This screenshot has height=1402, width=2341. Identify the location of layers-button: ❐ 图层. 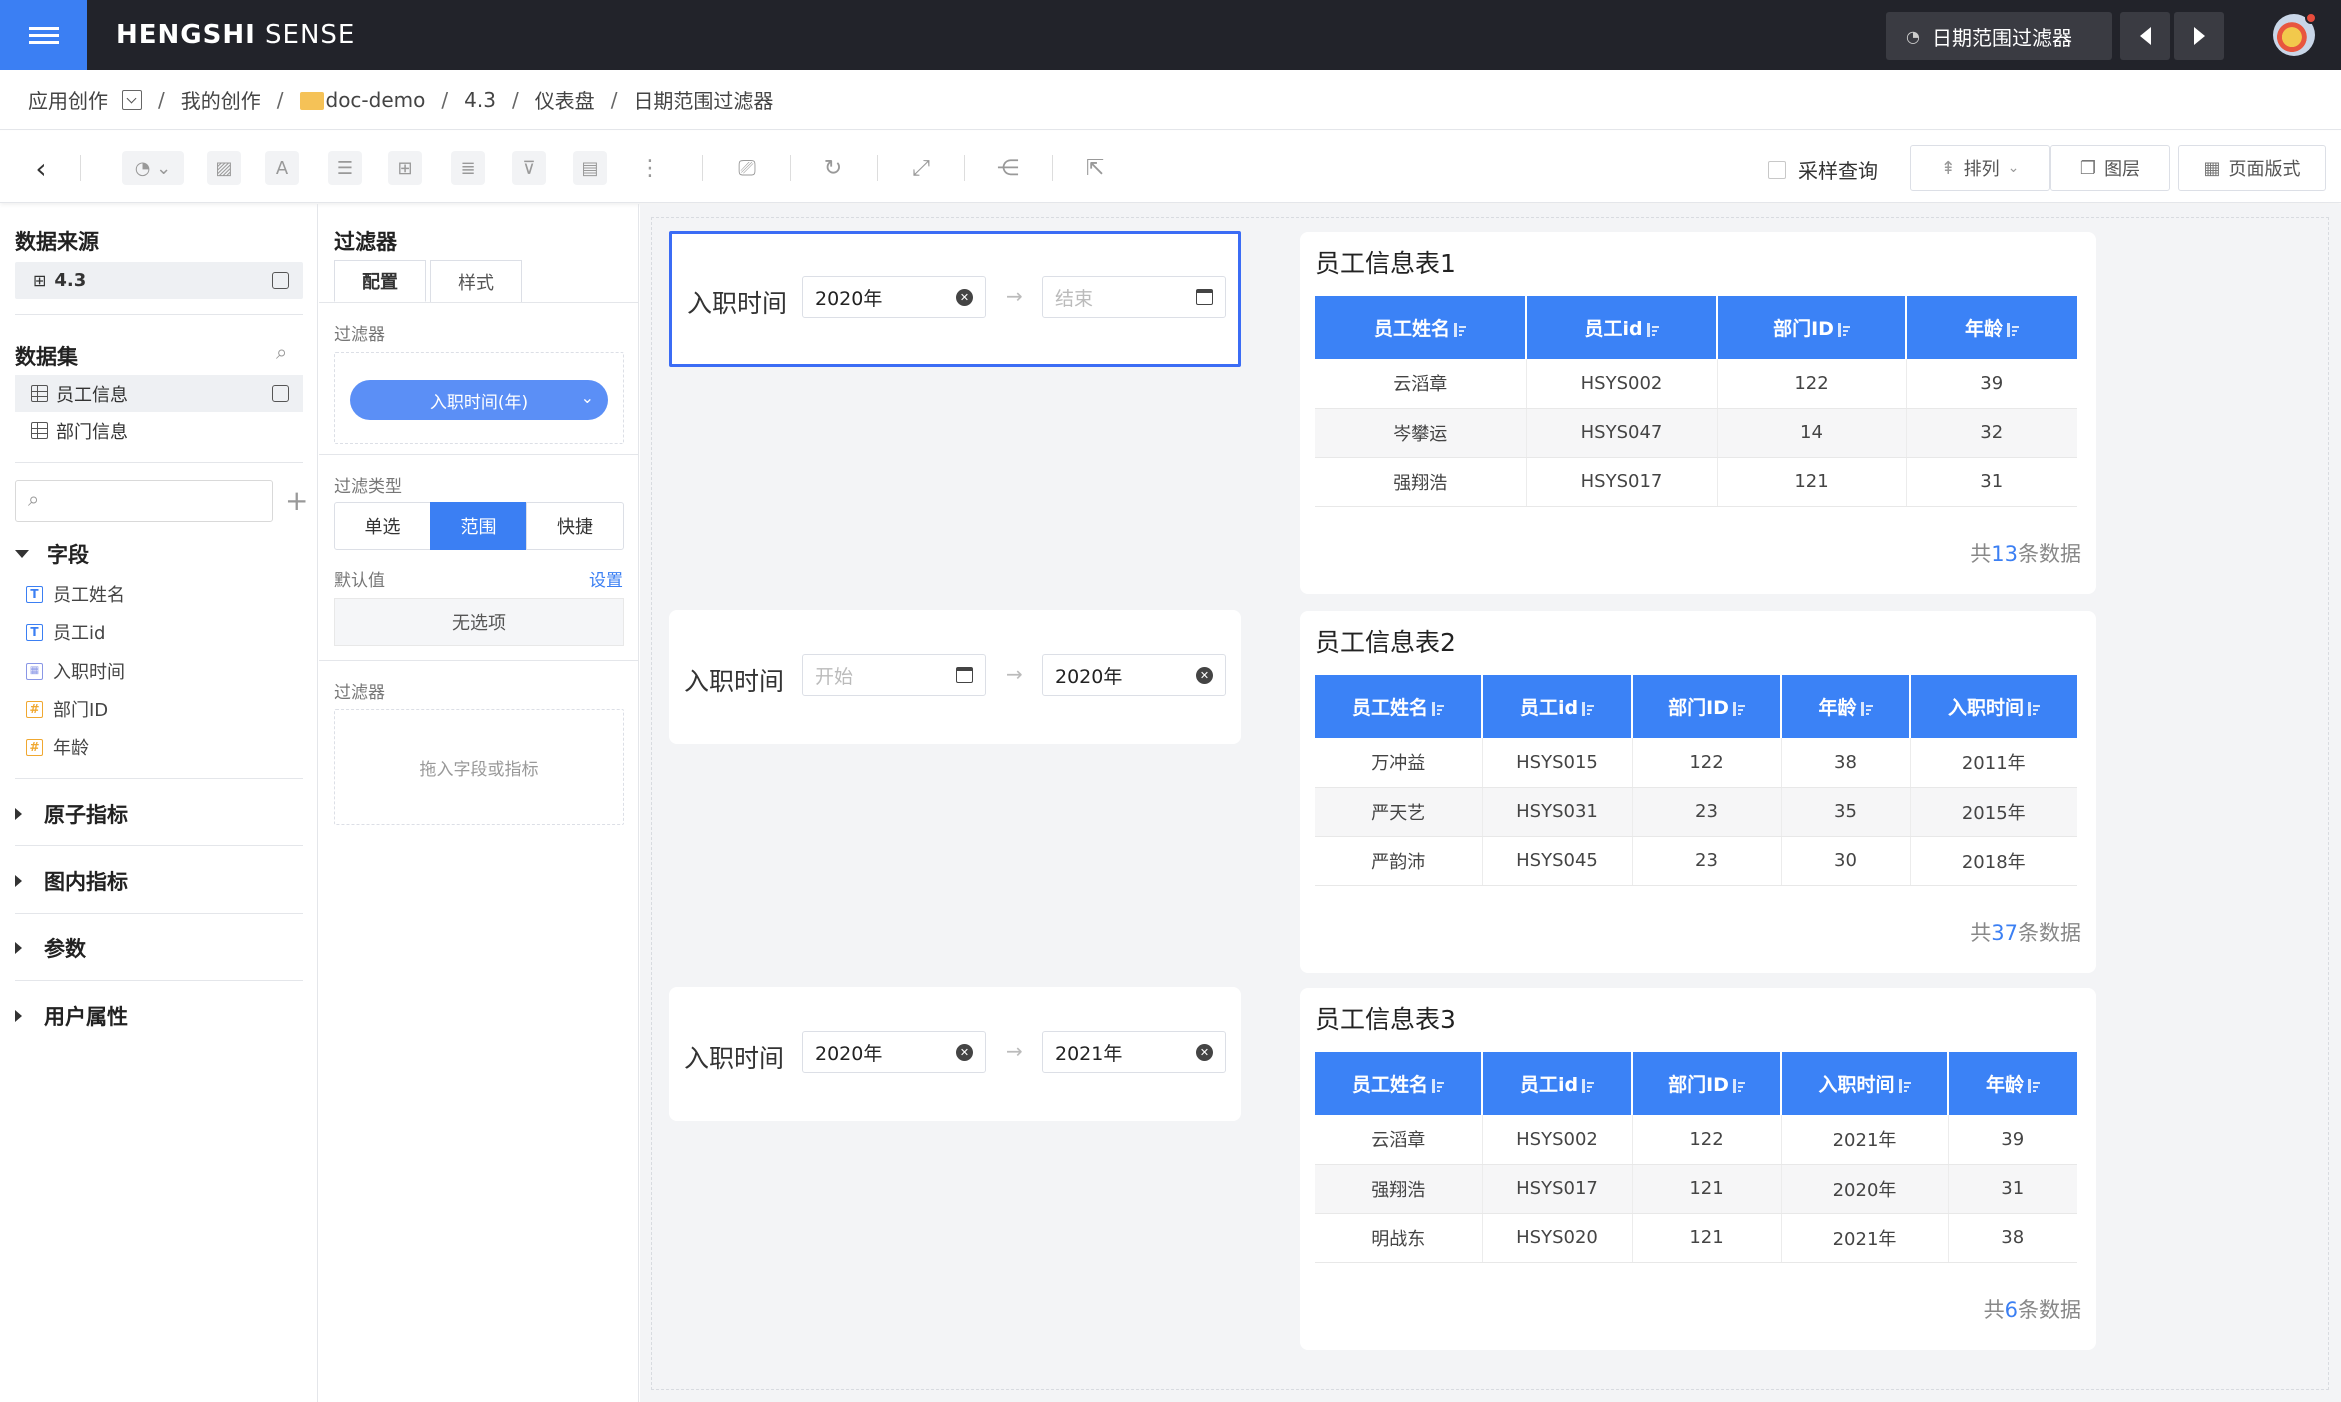
(2110, 168).